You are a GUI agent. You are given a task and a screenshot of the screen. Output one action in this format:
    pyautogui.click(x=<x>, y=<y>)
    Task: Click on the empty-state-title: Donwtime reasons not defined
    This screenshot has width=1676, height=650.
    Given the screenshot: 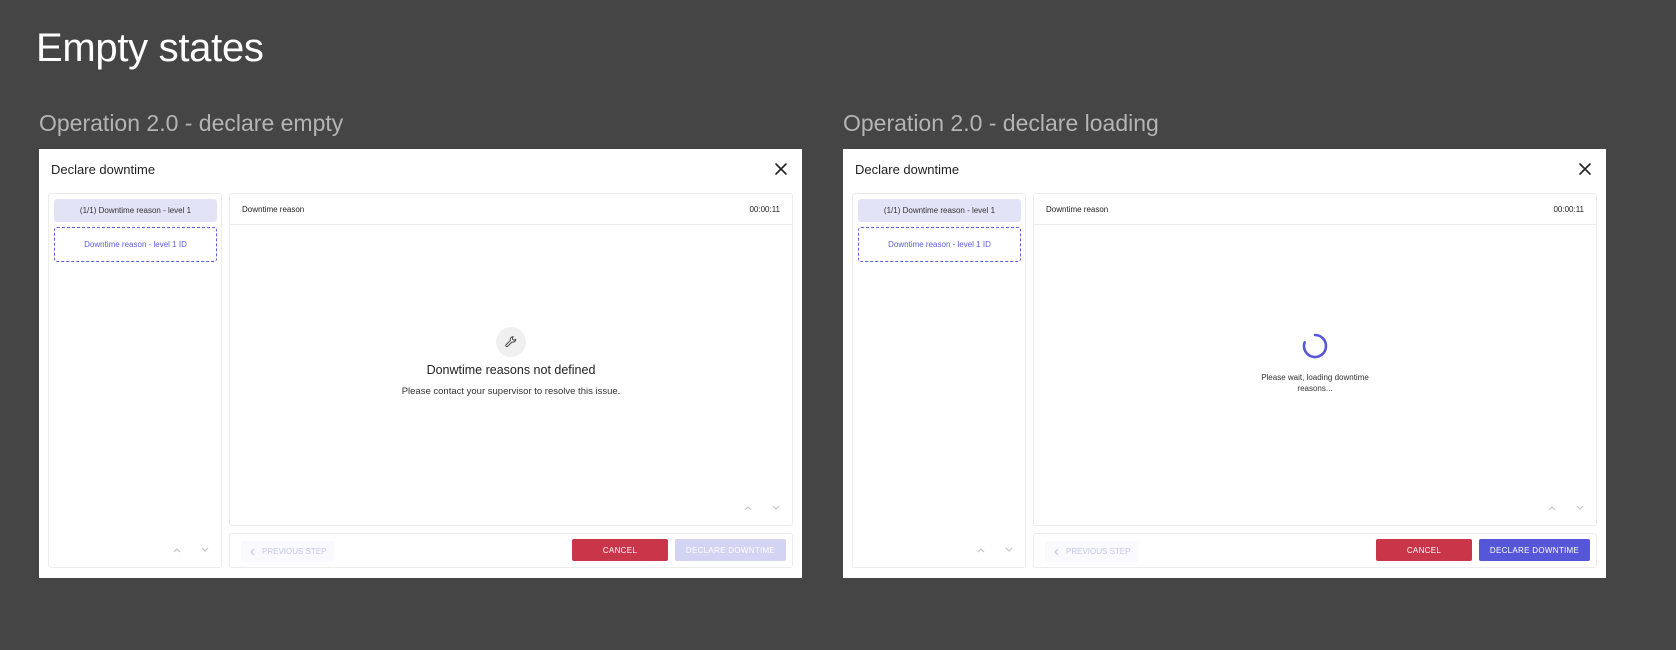 What is the action you would take?
    pyautogui.click(x=511, y=370)
    